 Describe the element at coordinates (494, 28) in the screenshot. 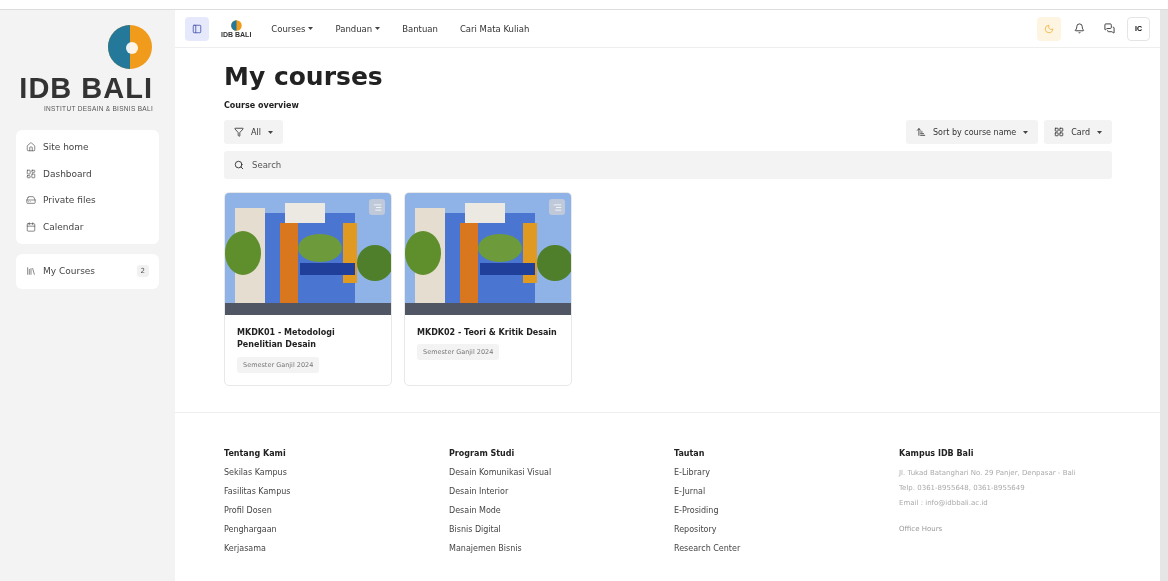

I see `menu-link: Cari Mata Kuliah` at that location.